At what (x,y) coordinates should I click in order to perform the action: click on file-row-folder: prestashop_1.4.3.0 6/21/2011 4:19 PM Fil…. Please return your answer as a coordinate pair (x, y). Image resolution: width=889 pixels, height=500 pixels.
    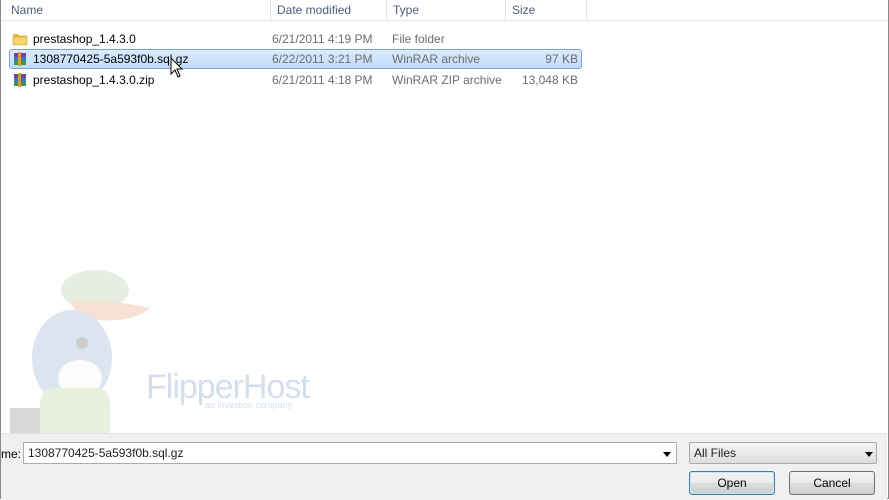
    Looking at the image, I should click on (295, 39).